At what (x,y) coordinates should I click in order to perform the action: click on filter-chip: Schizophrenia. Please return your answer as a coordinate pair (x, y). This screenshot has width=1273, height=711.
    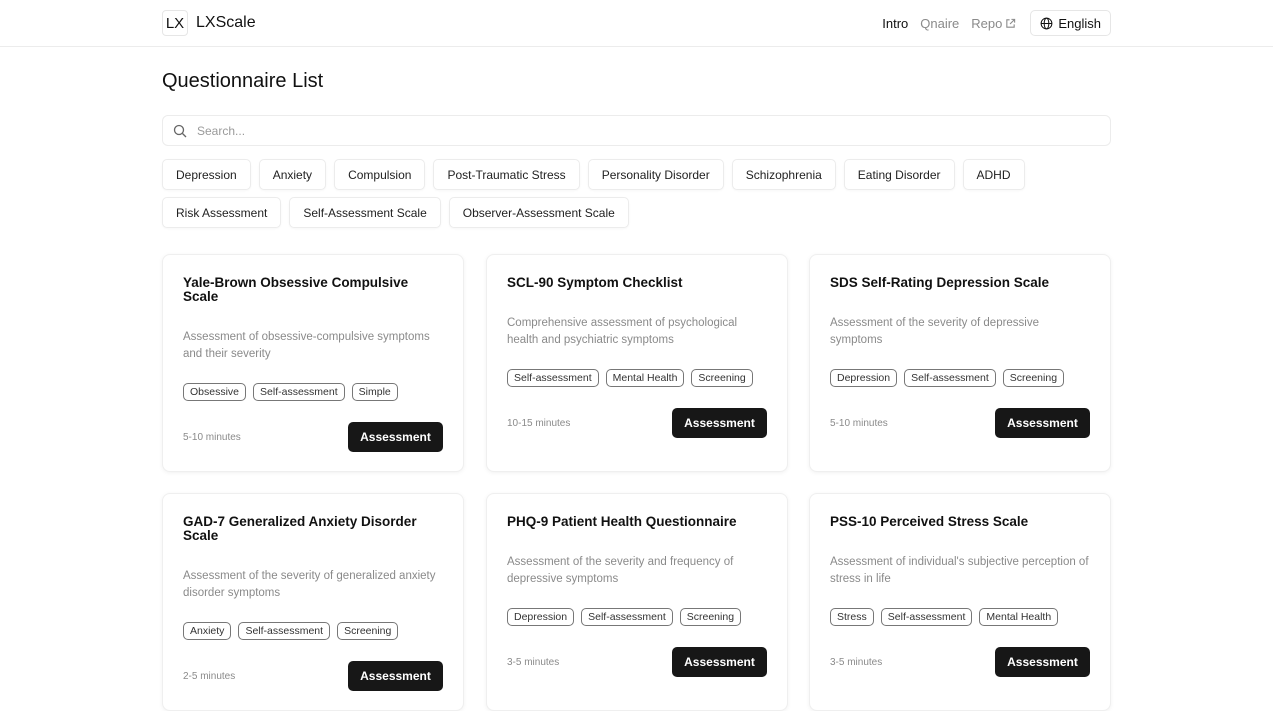
    Looking at the image, I should click on (783, 174).